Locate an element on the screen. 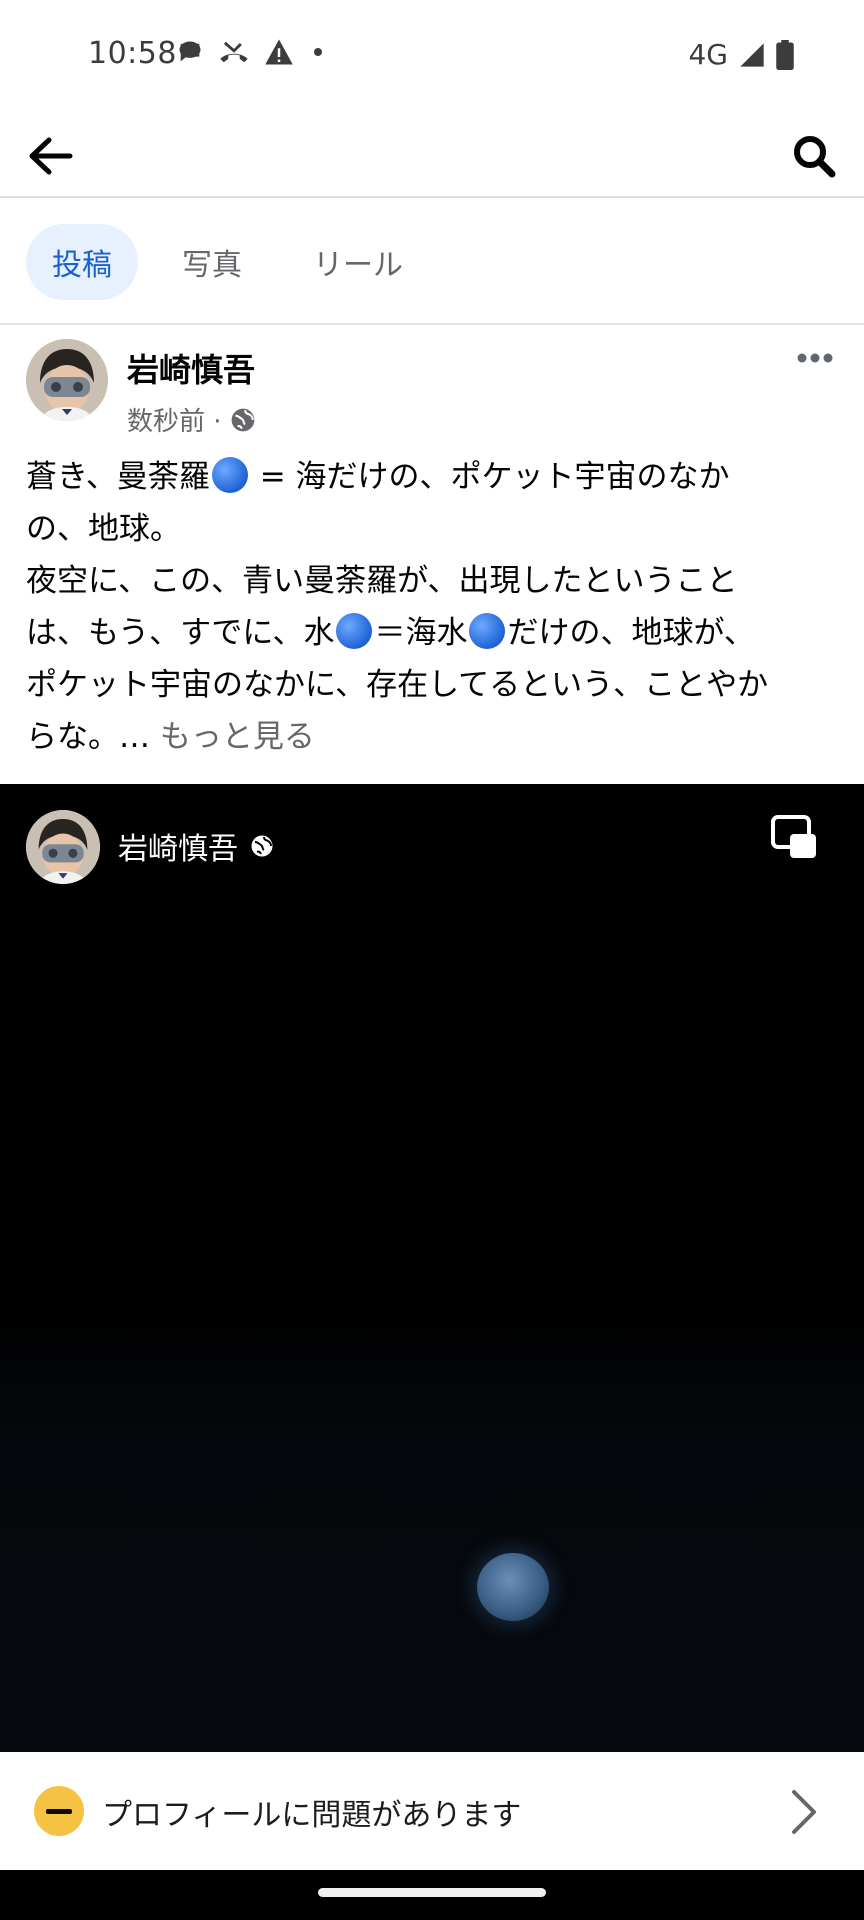  media-avatar is located at coordinates (63, 847).